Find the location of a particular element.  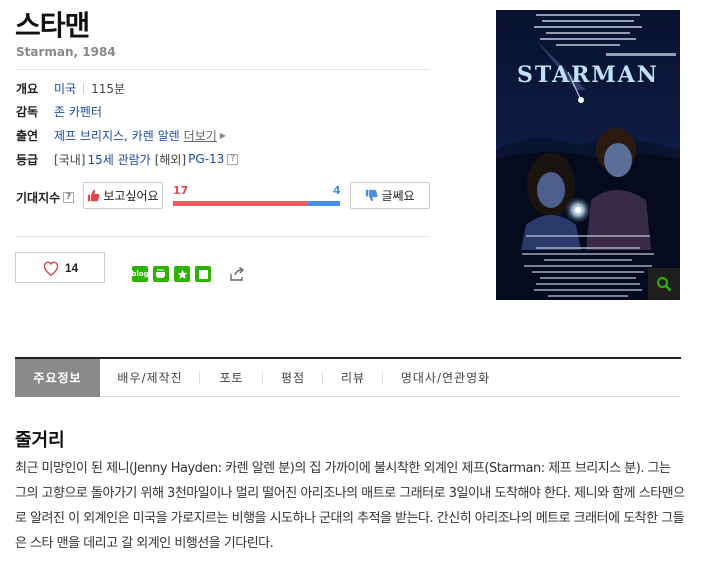

search-icon is located at coordinates (664, 284).